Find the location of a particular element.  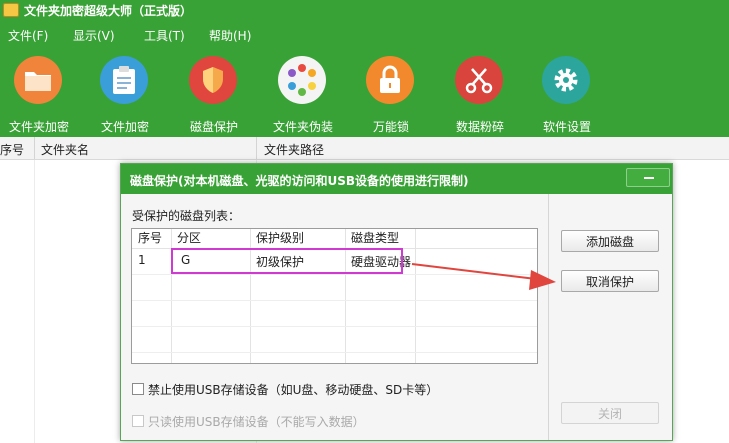

tool-label: 文件夹加密 is located at coordinates (38, 127).